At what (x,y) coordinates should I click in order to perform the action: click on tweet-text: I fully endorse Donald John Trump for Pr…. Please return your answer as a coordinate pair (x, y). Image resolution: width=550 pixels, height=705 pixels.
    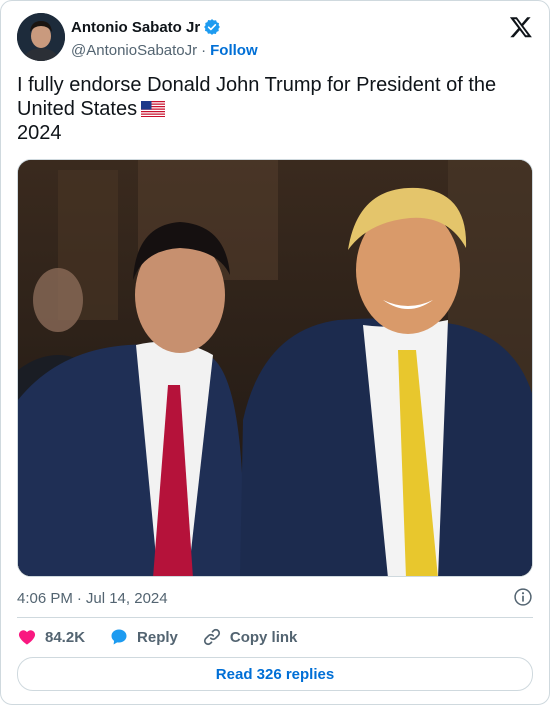
    Looking at the image, I should click on (277, 109).